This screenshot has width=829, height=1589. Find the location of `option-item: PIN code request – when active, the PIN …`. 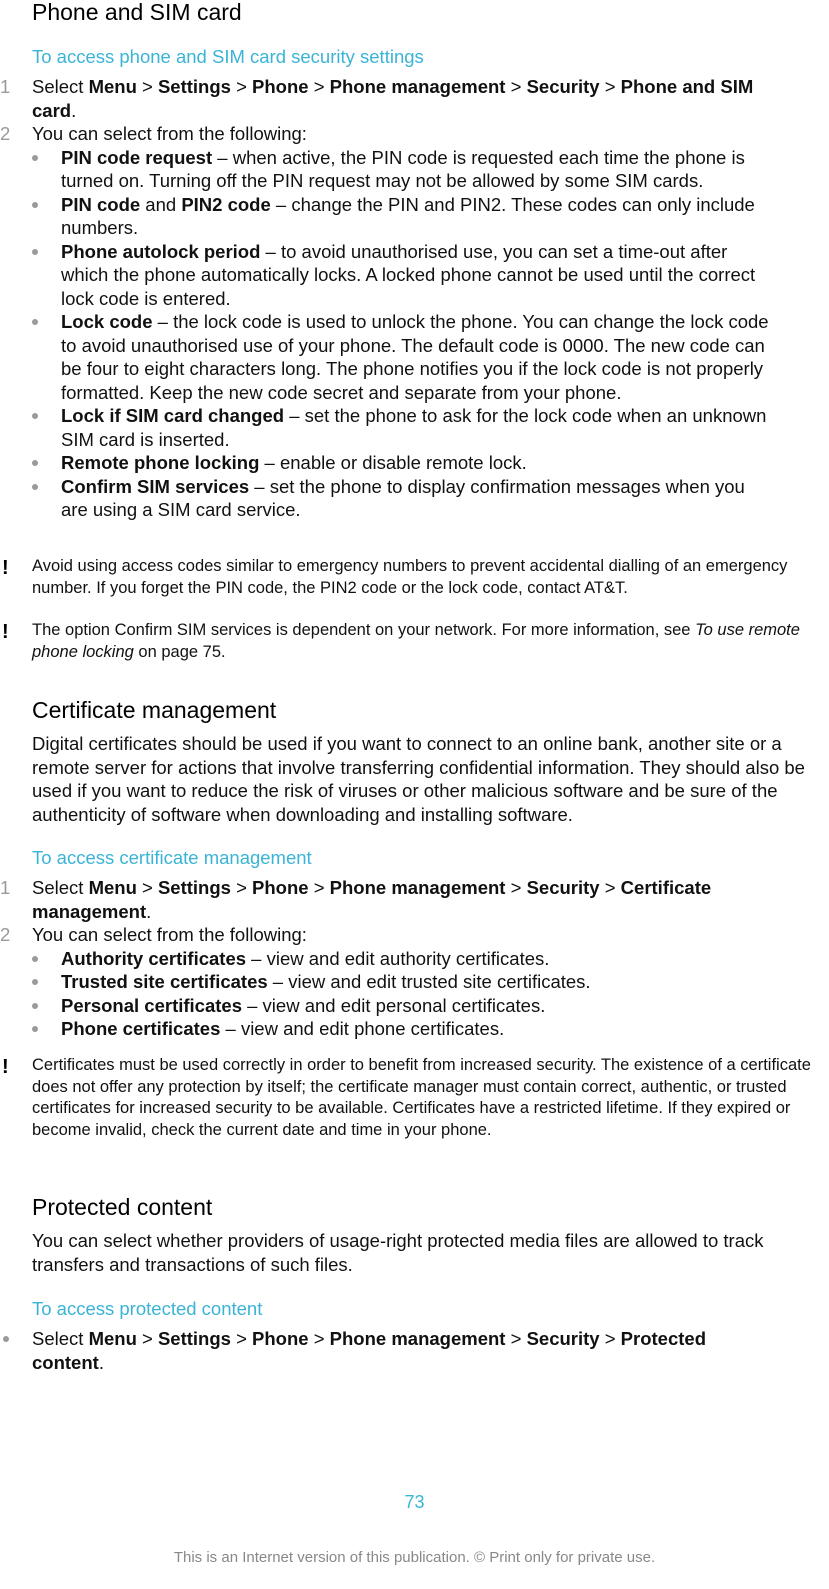

option-item: PIN code request – when active, the PIN … is located at coordinates (384, 169).